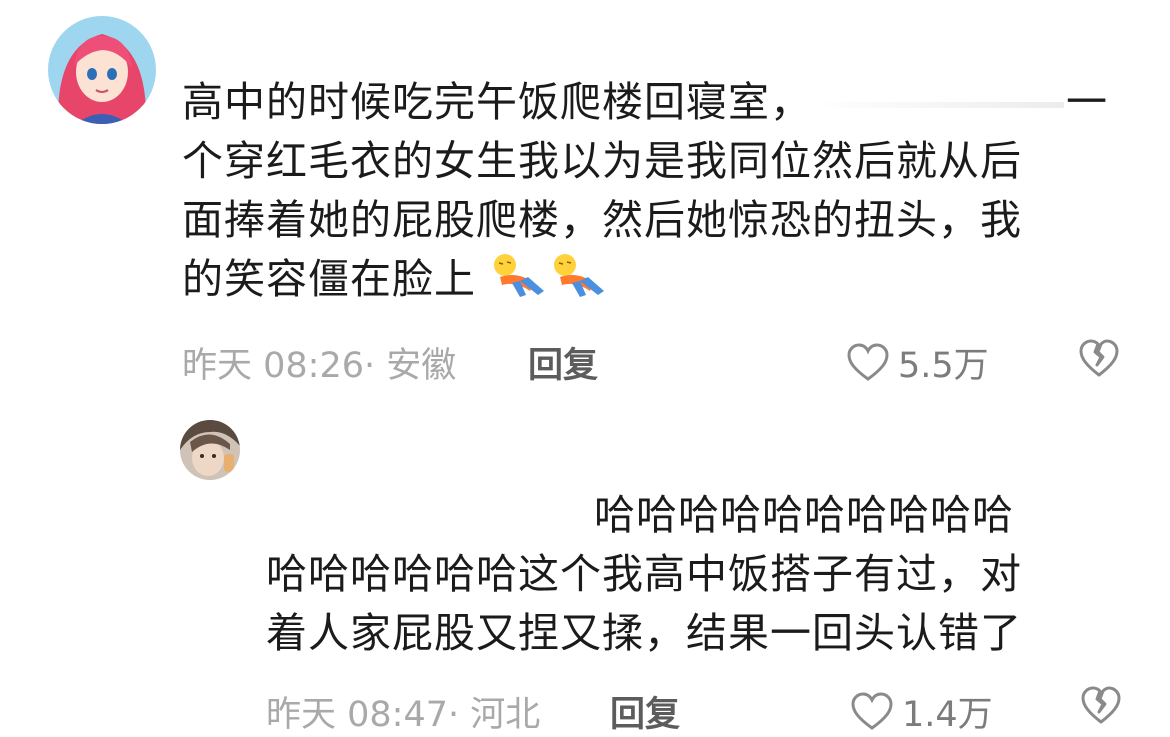  Describe the element at coordinates (644, 633) in the screenshot. I see `comment-text-line: 着人家屁股又捏又揉，结果一回头认错了` at that location.